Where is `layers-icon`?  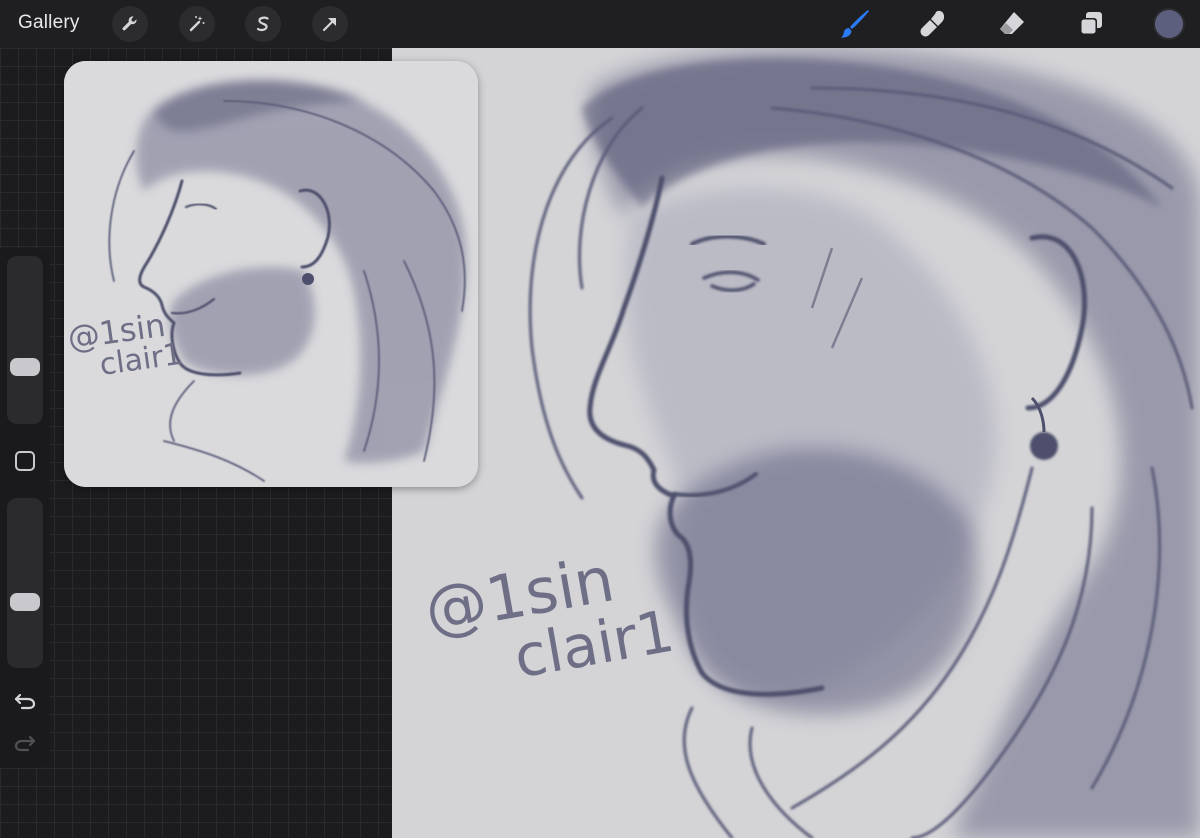 layers-icon is located at coordinates (1091, 23).